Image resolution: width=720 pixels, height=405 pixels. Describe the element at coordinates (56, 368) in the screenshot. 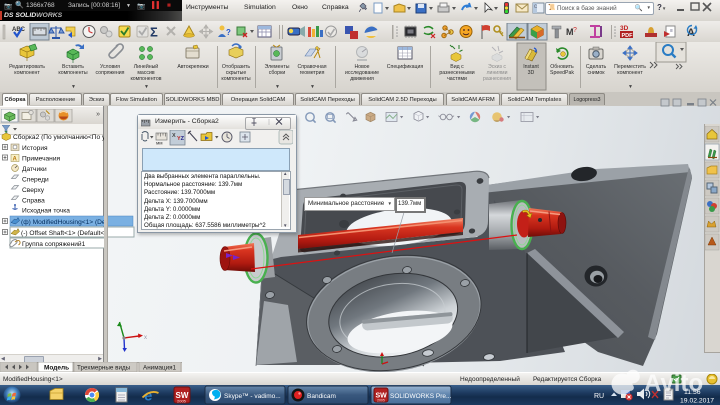

I see `svg-text: Модель` at that location.